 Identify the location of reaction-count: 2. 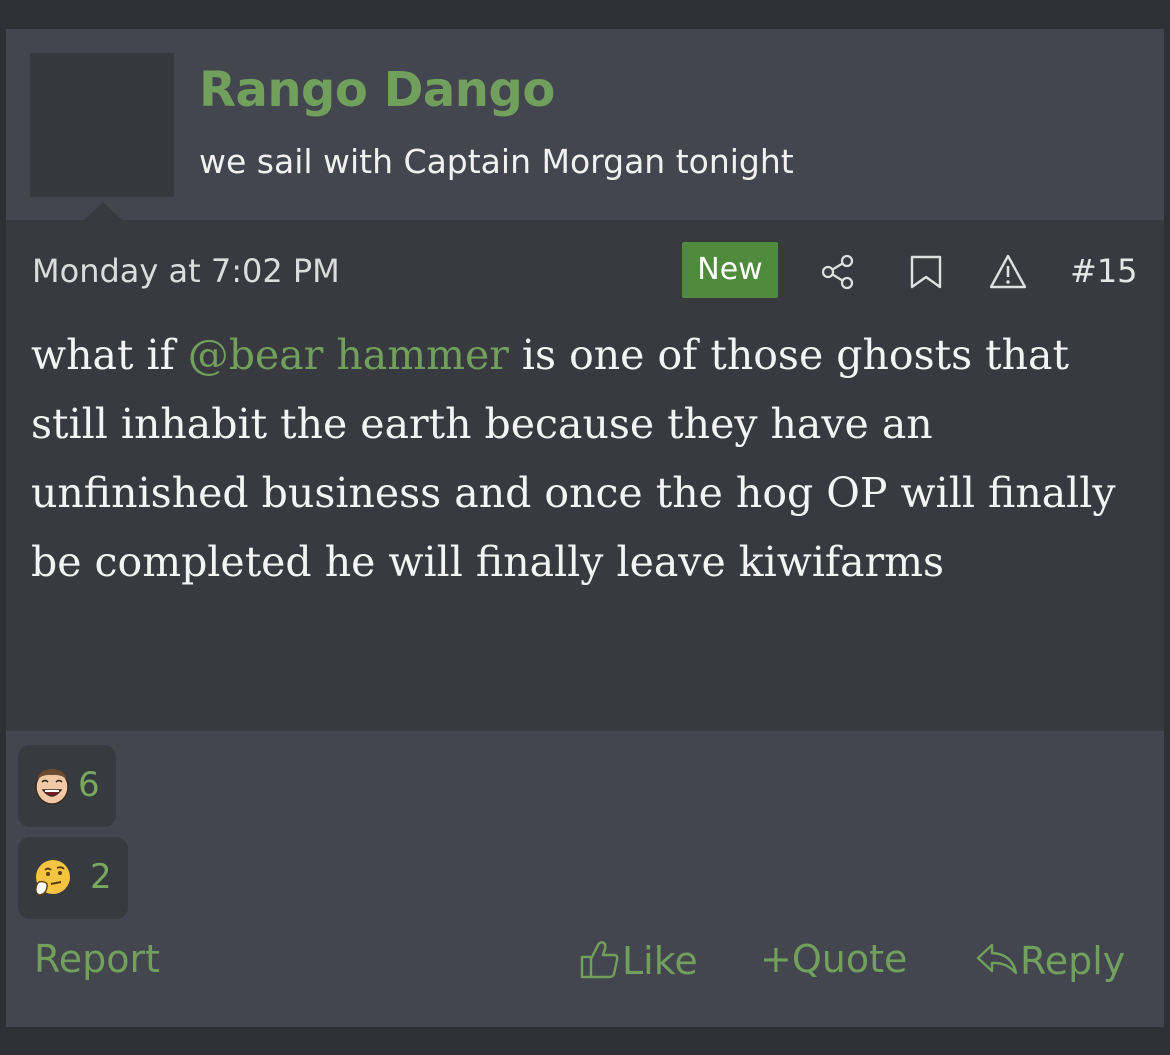
(101, 877).